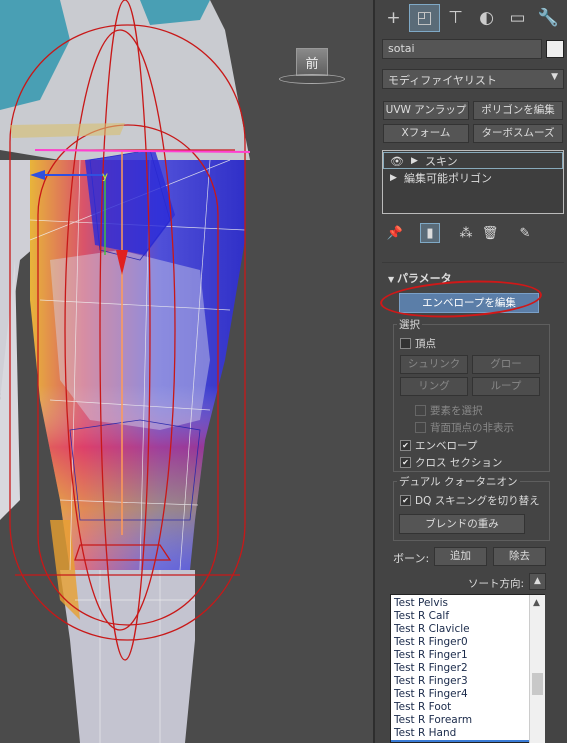 This screenshot has width=567, height=743. I want to click on checkbox-label: DQ スキニングを切り替え, so click(477, 501).